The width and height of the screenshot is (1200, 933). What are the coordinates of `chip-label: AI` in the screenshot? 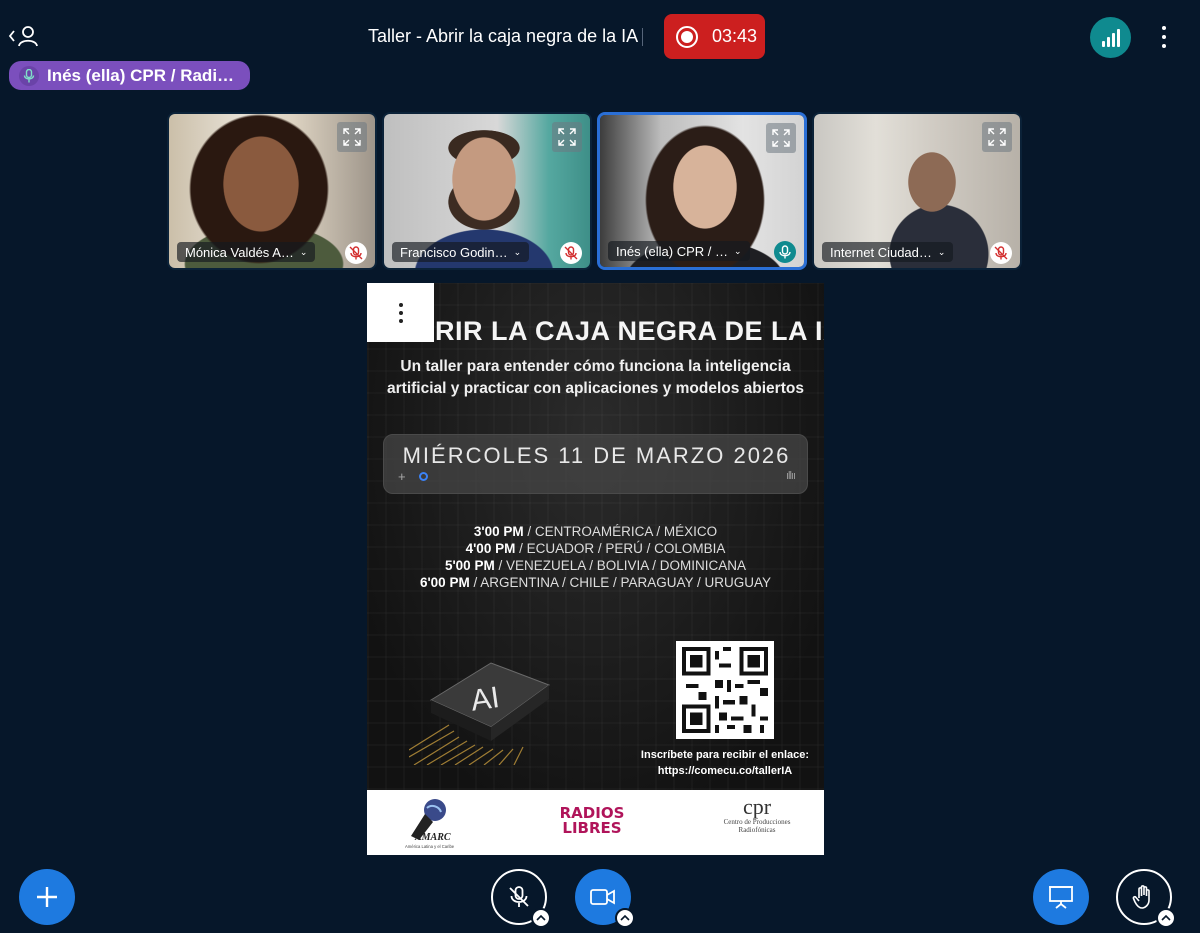 It's located at (485, 699).